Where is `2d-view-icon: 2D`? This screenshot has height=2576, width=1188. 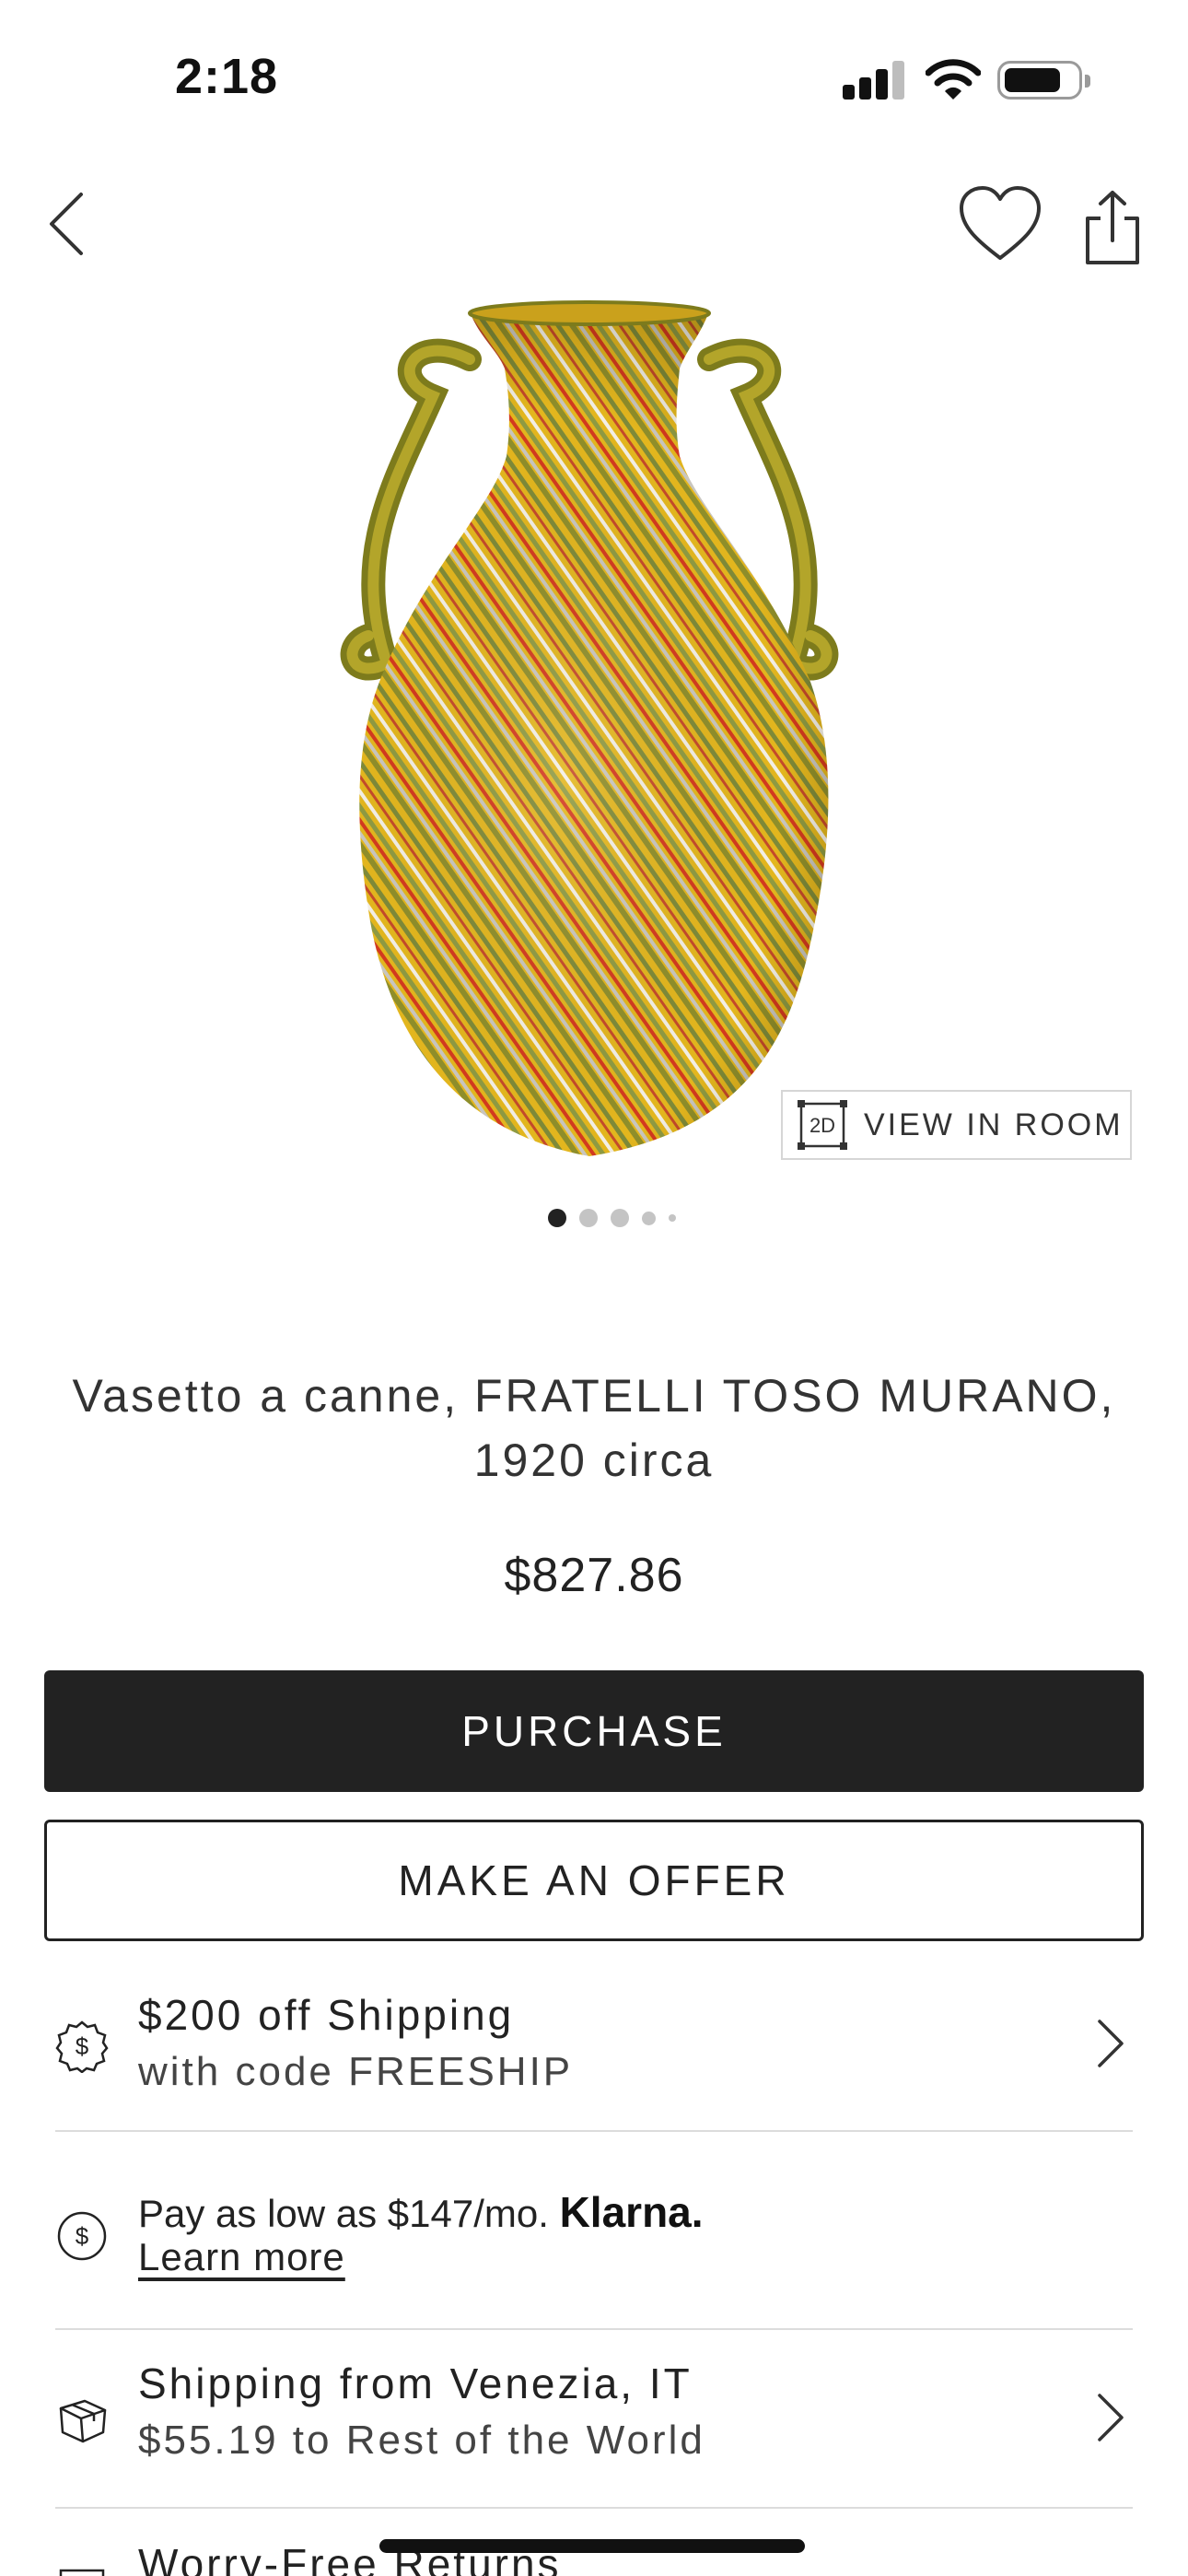 2d-view-icon: 2D is located at coordinates (822, 1125).